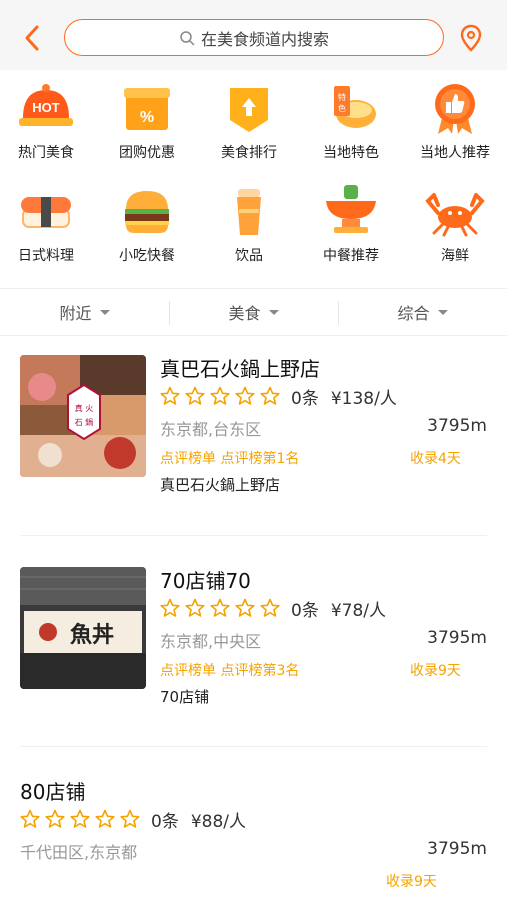 The width and height of the screenshot is (507, 900). I want to click on restaurant-name: 80店铺, so click(52, 790).